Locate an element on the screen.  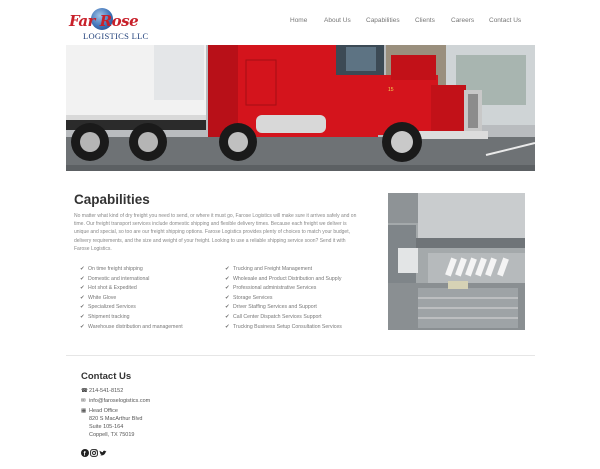
list-item: ✔ Warehouse distribution and management is located at coordinates (151, 328).